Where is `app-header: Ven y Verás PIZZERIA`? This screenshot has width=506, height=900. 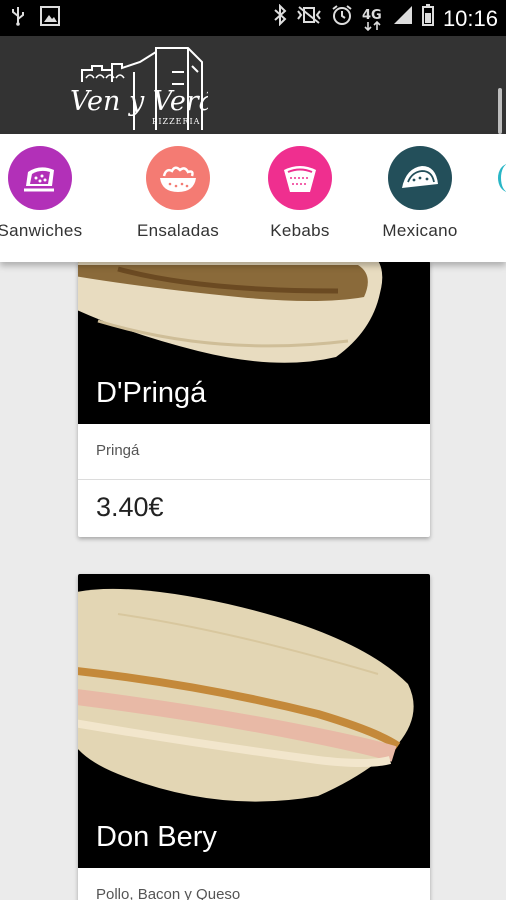 app-header: Ven y Verás PIZZERIA is located at coordinates (253, 85).